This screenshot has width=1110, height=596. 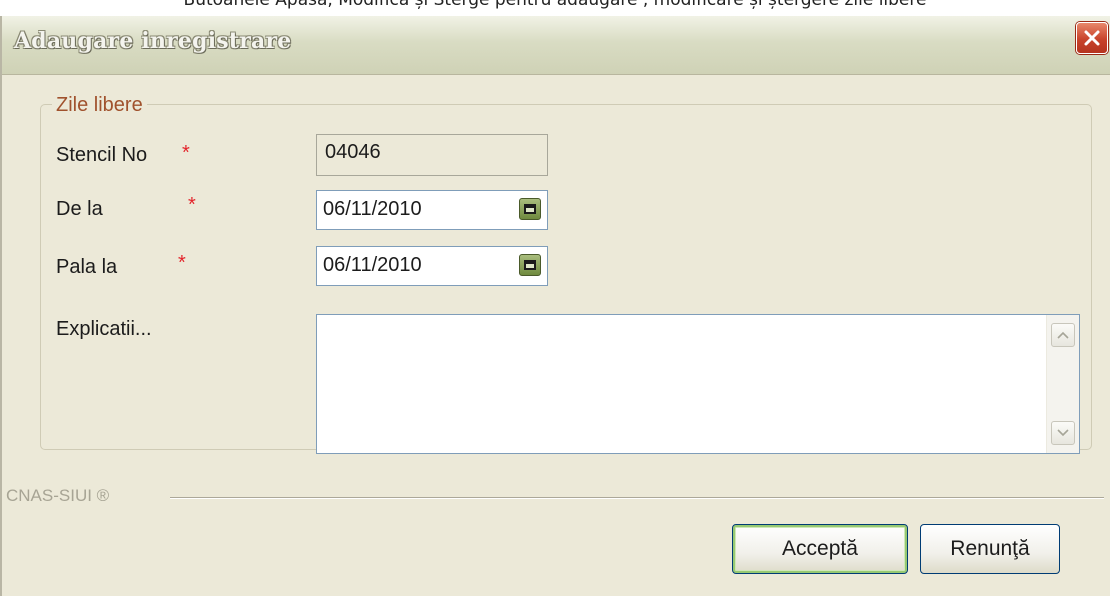 What do you see at coordinates (58, 495) in the screenshot?
I see `footer-brand: CNAS-SIUI ®` at bounding box center [58, 495].